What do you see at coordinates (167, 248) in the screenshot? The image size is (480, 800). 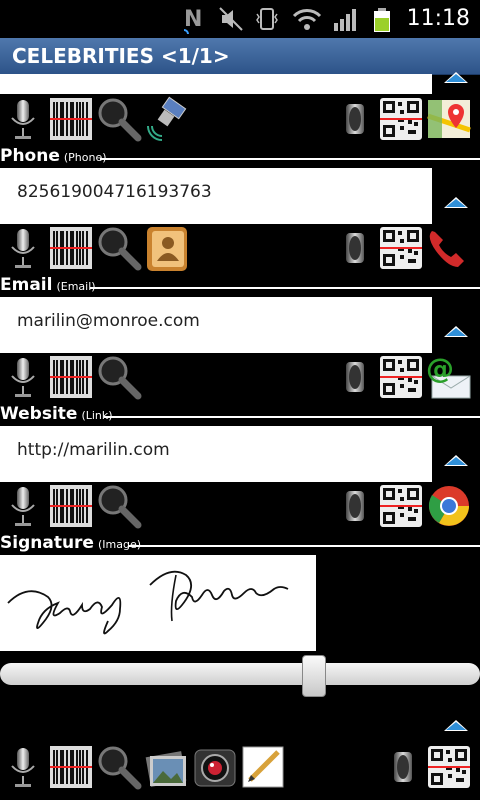 I see `contacts-icon` at bounding box center [167, 248].